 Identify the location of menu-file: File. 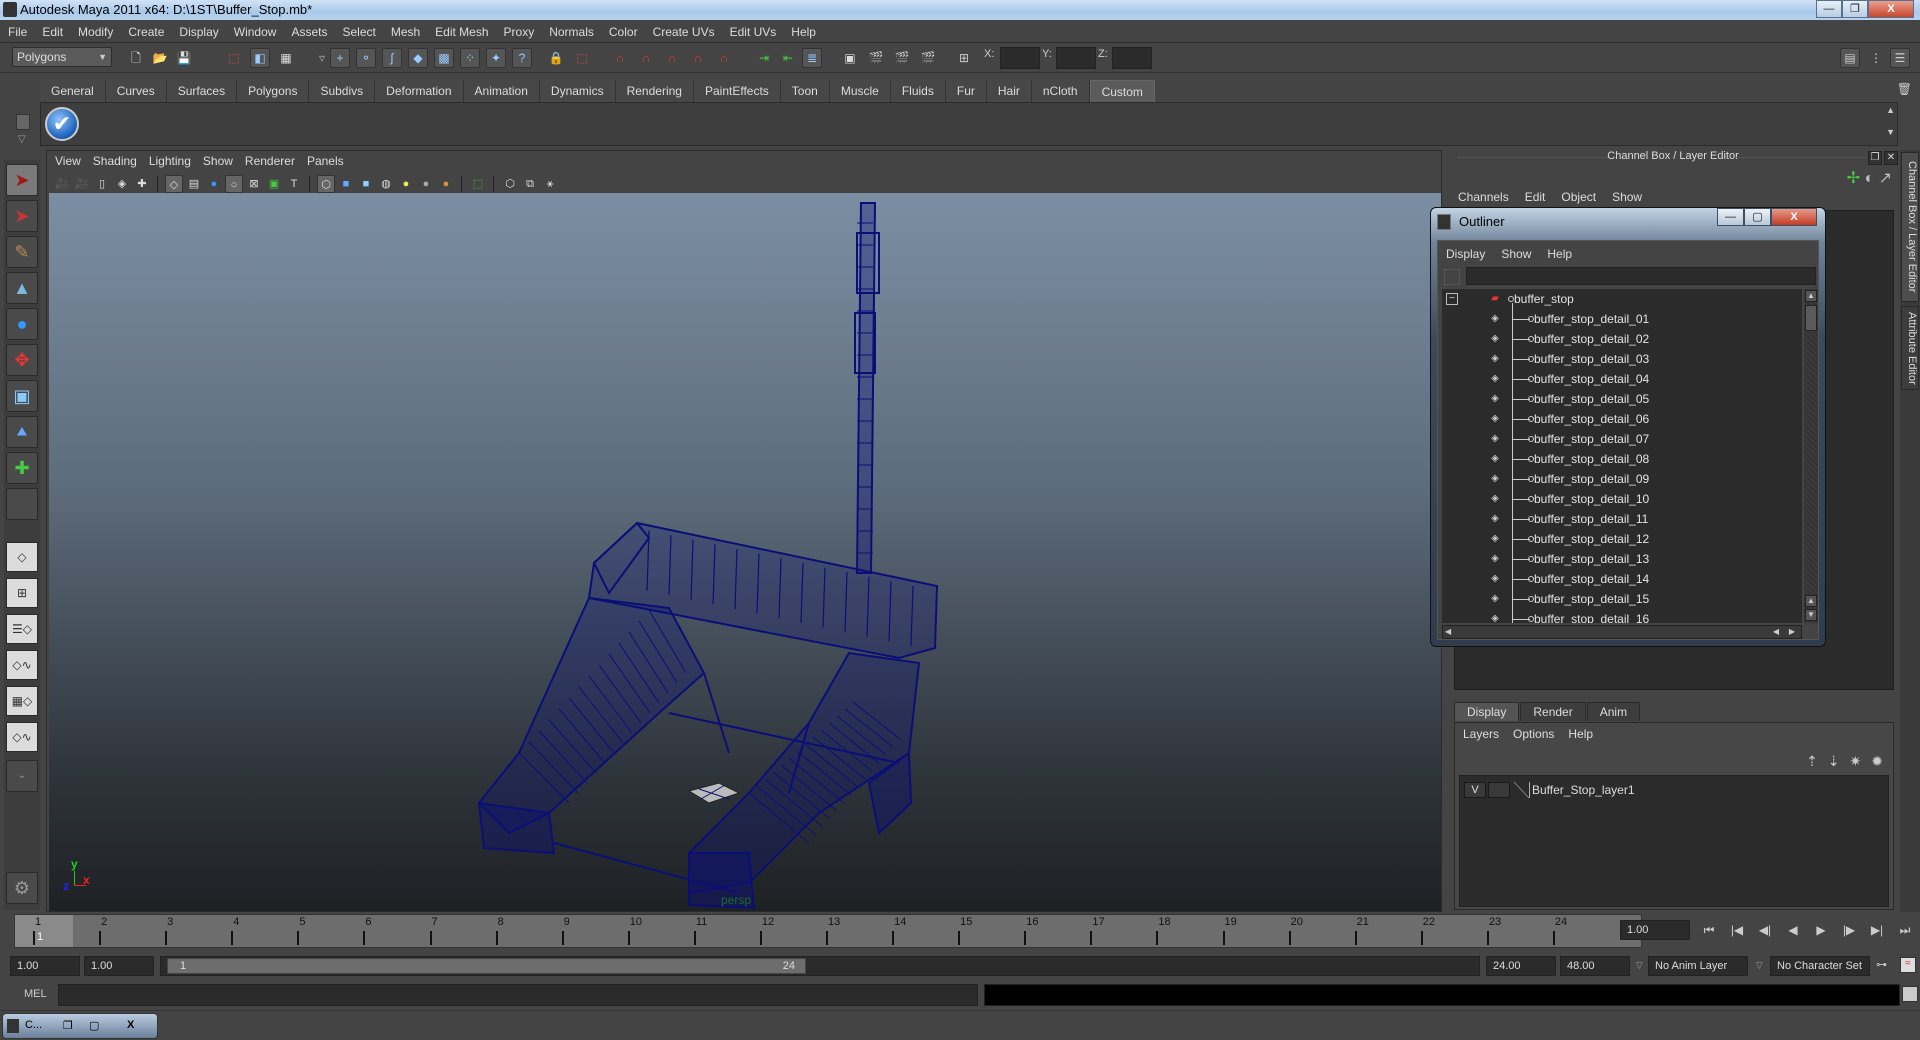
(17, 32).